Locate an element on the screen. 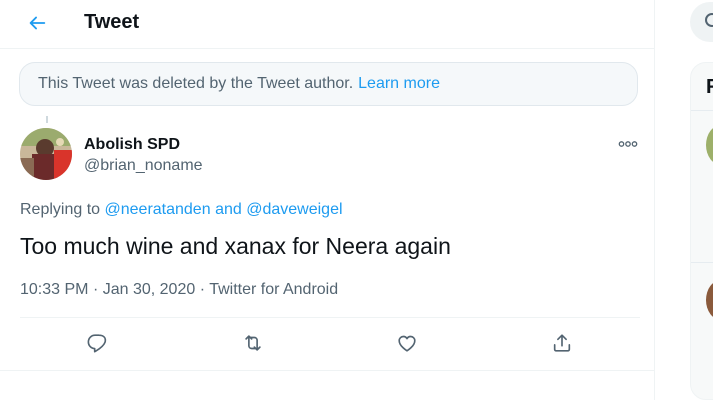 Image resolution: width=713 pixels, height=400 pixels. display-name: Abolish SPD is located at coordinates (132, 145).